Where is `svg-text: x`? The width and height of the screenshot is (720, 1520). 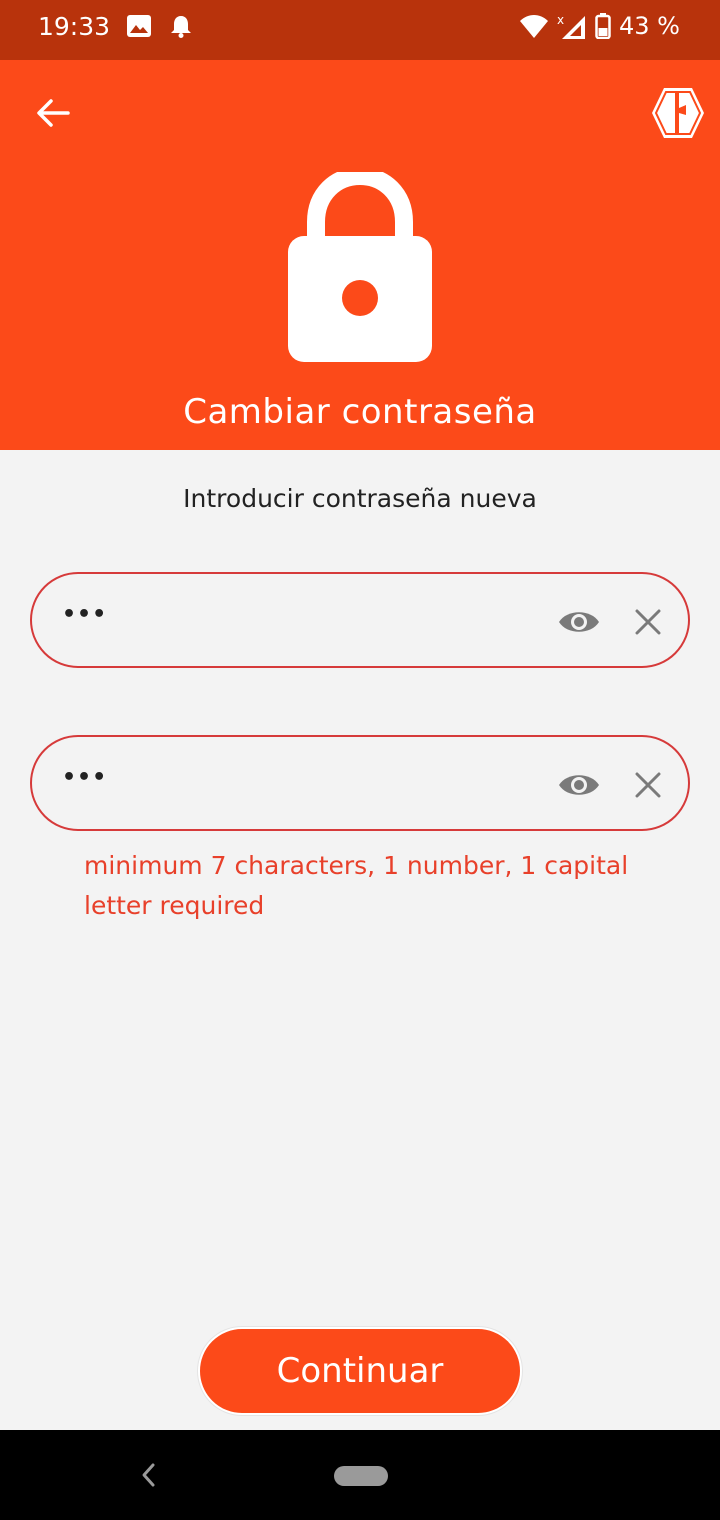
svg-text: x is located at coordinates (560, 20).